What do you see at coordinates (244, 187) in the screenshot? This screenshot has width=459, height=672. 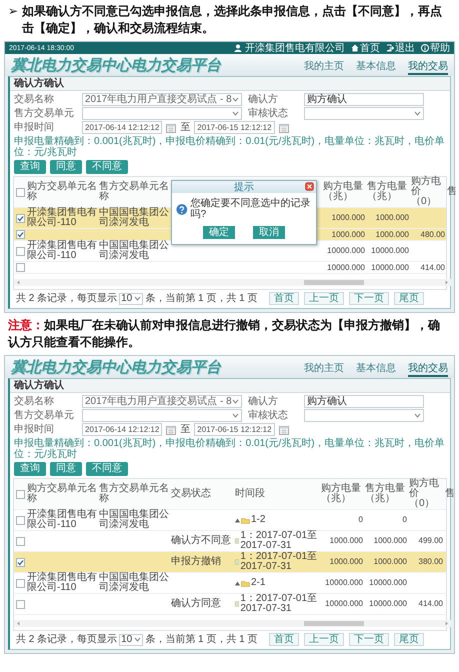 I see `dialog-title: 提示` at bounding box center [244, 187].